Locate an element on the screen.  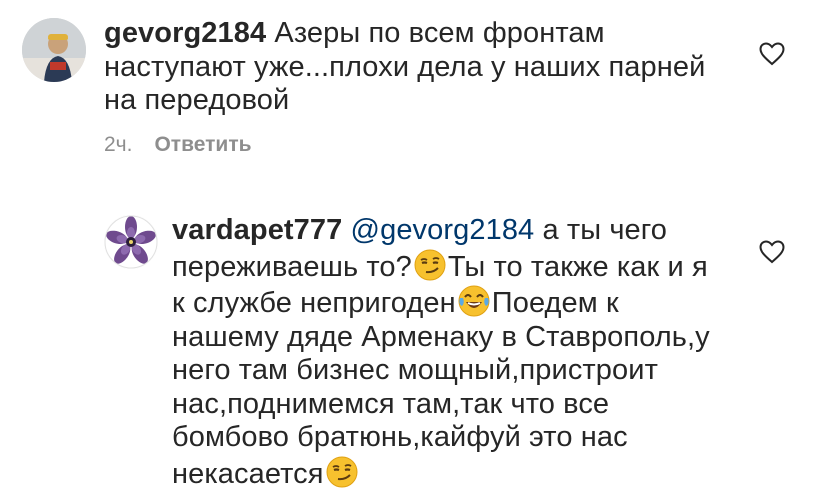
reply-button: Ответить is located at coordinates (202, 145).